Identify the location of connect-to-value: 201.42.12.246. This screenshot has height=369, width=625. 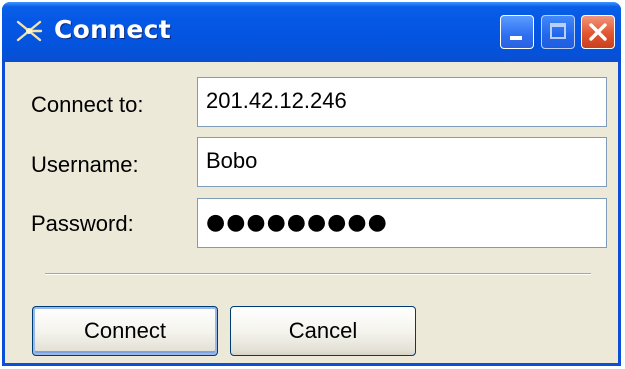
(276, 100).